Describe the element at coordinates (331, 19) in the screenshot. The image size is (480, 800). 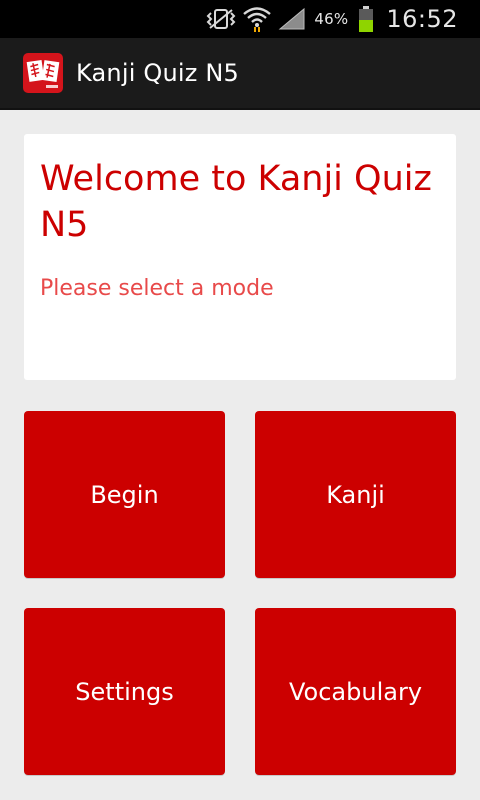
I see `battery-percent: 46%` at that location.